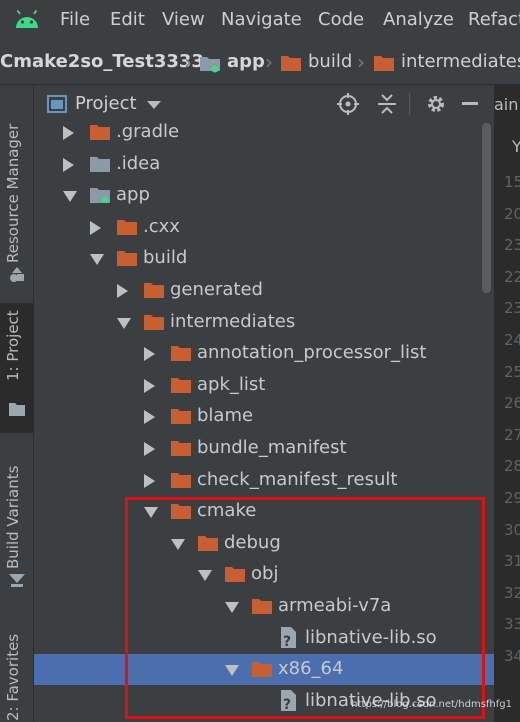 This screenshot has height=722, width=520. I want to click on tree-row-label: armeabi-v7a, so click(335, 605).